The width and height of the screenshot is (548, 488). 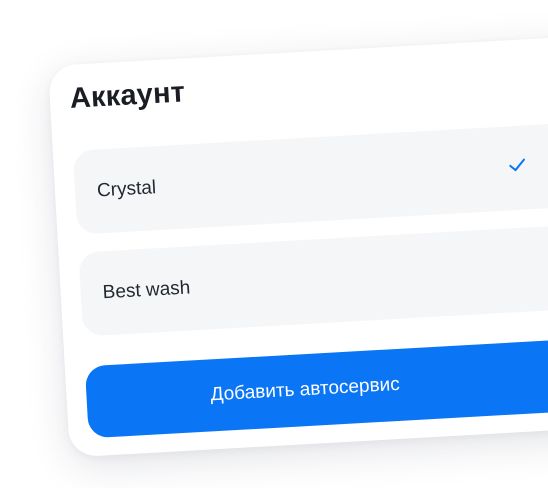 I want to click on card-title: Аккаунт, so click(x=127, y=95).